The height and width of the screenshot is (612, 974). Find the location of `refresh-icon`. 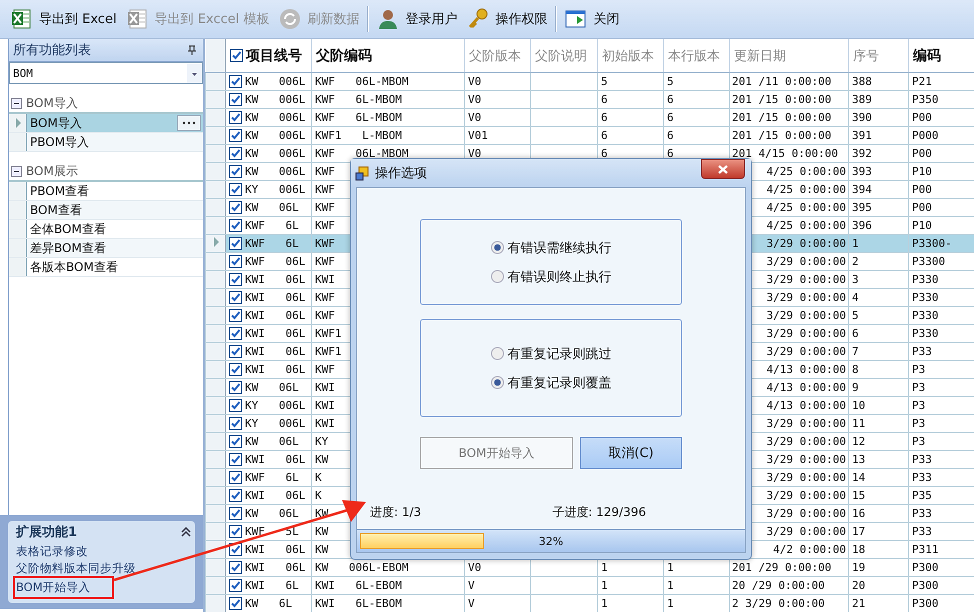

refresh-icon is located at coordinates (290, 19).